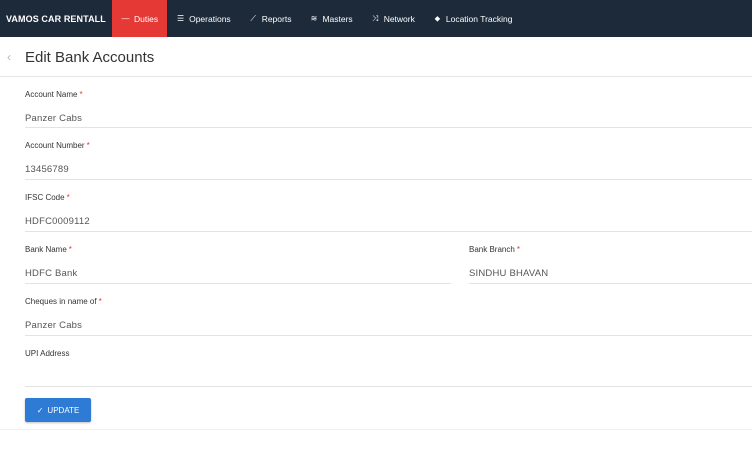 This screenshot has height=453, width=752. Describe the element at coordinates (12, 57) in the screenshot. I see `back-chevron-icon: ‹` at that location.